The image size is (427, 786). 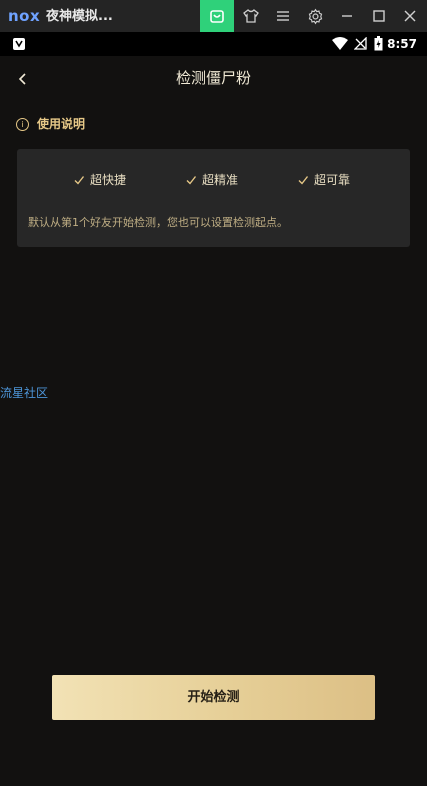 I want to click on no-signal-icon, so click(x=360, y=43).